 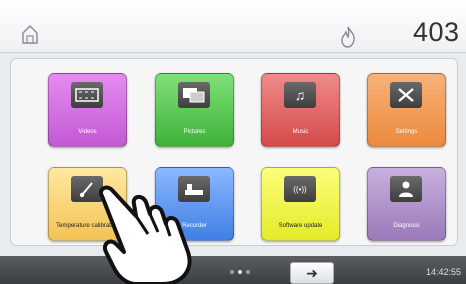 What do you see at coordinates (406, 95) in the screenshot?
I see `tools-icon` at bounding box center [406, 95].